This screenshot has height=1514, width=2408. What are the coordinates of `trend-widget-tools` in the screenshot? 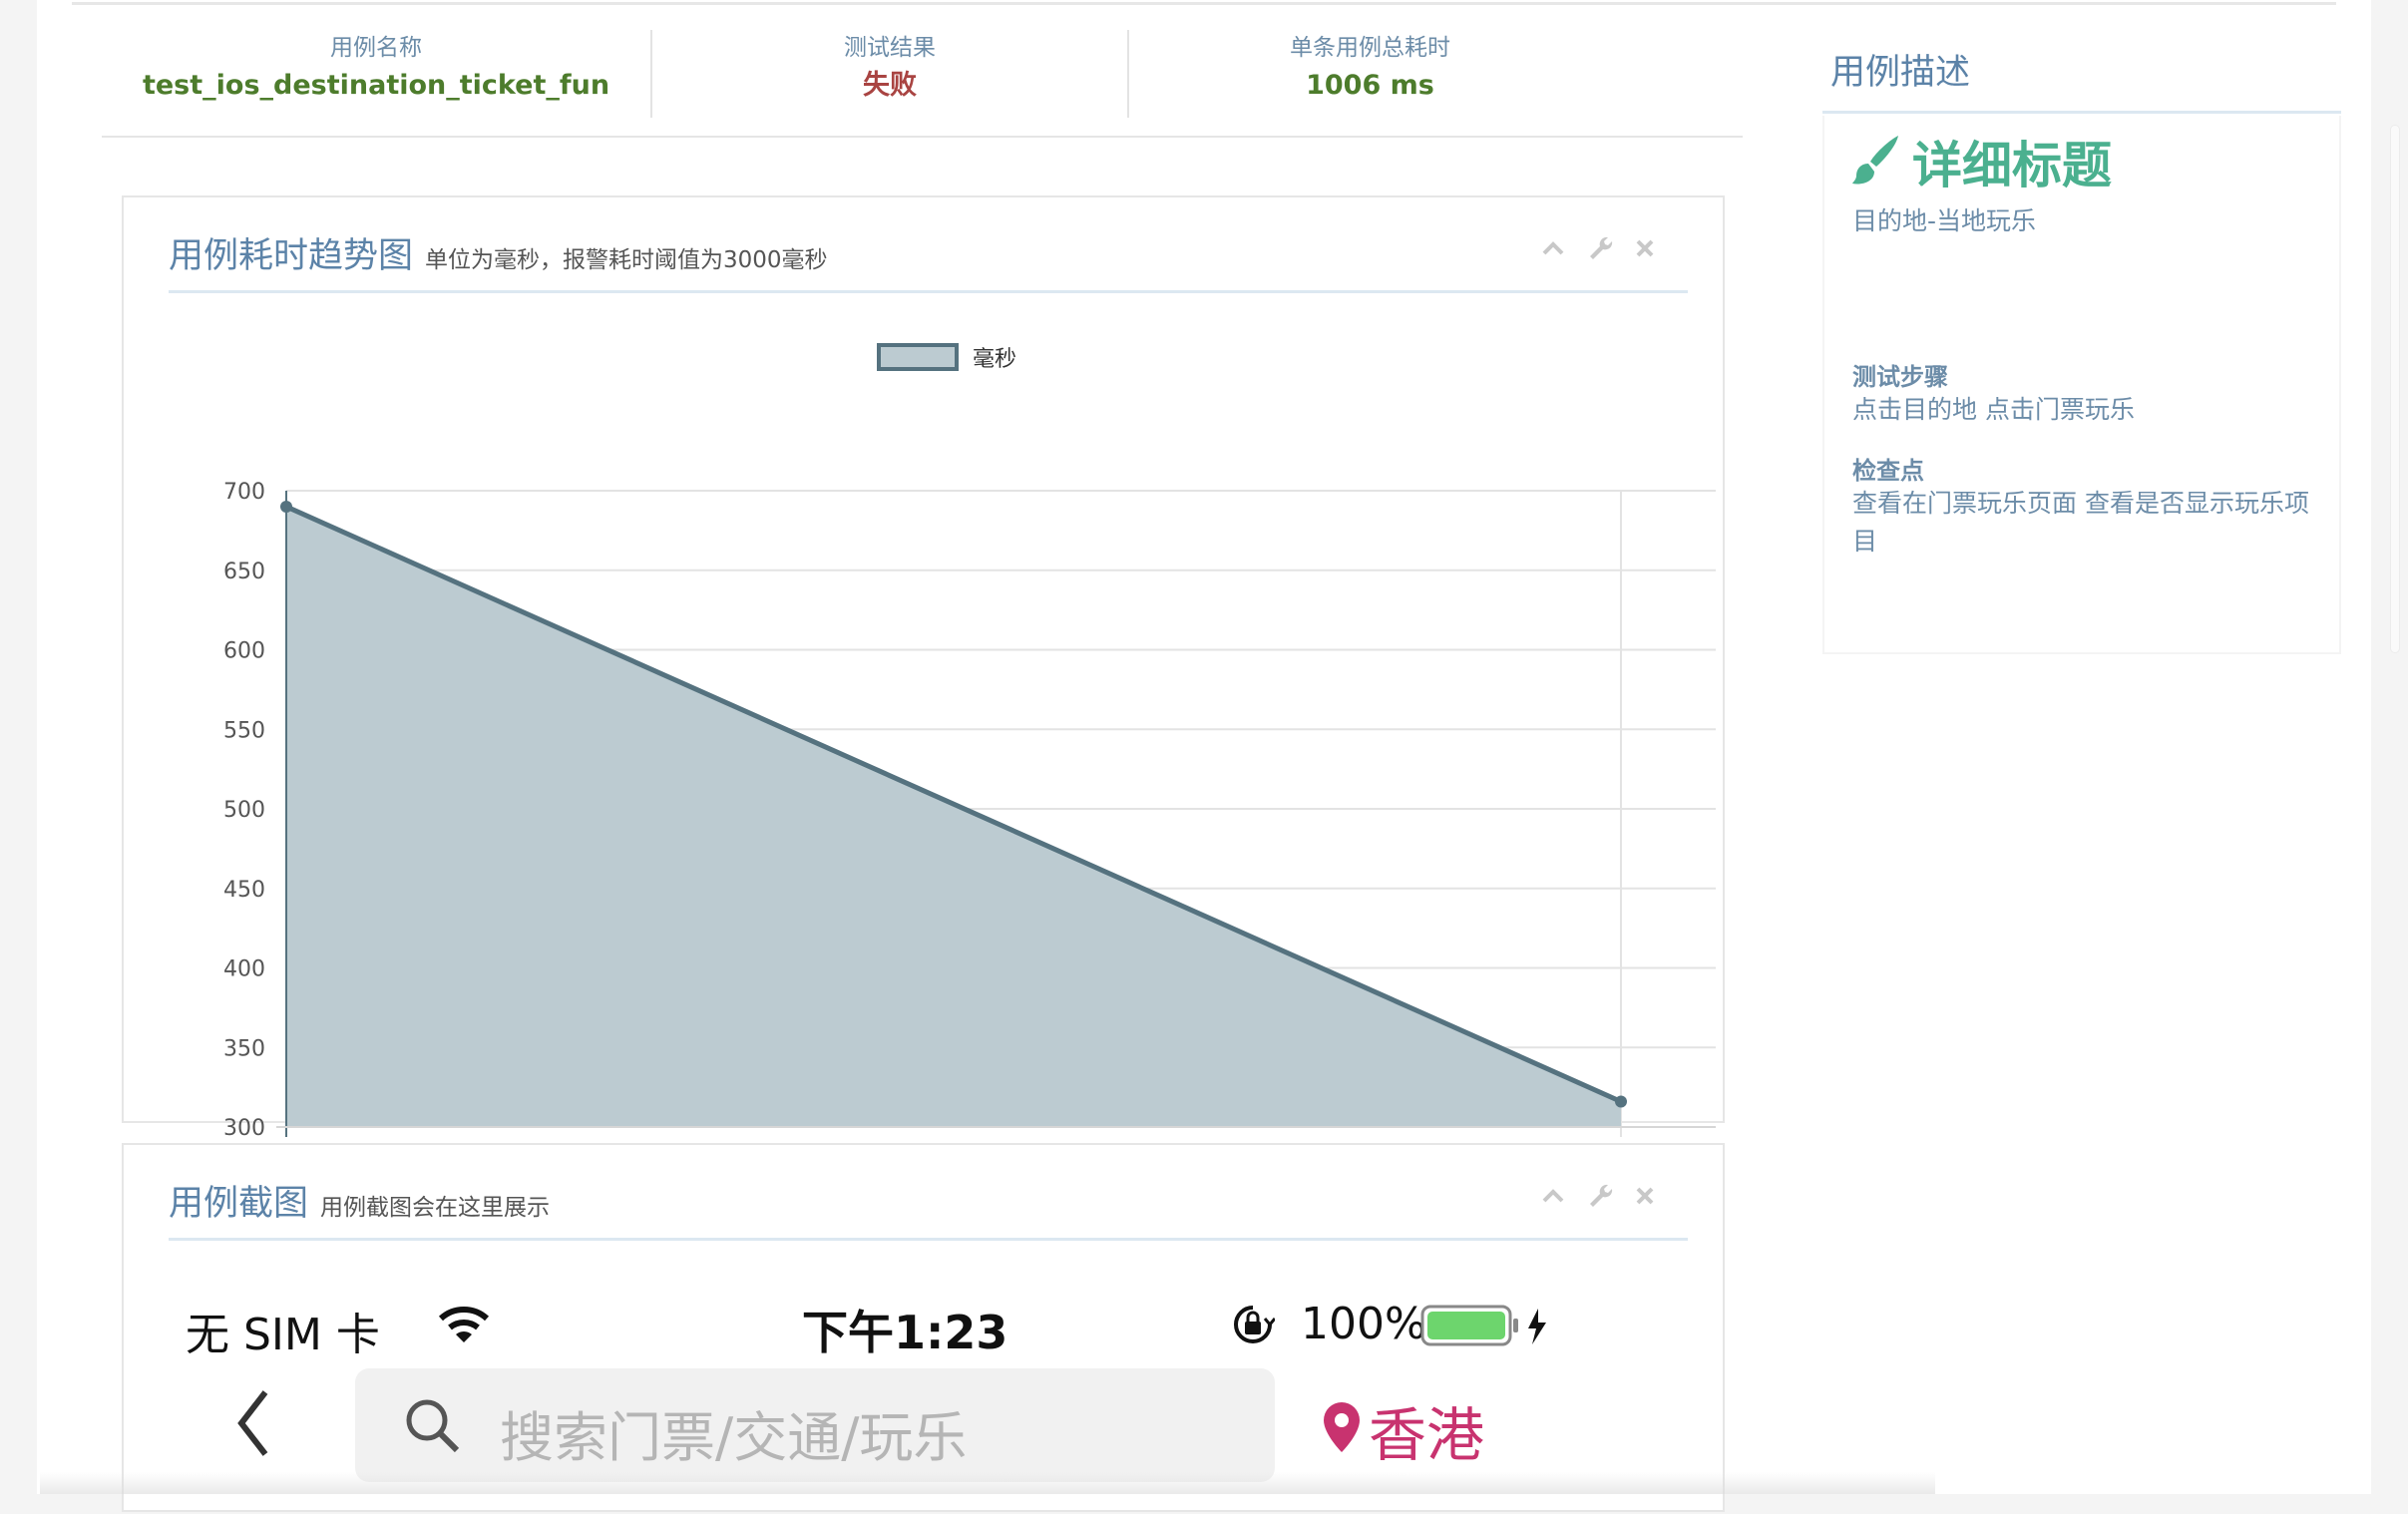 It's located at (1603, 248).